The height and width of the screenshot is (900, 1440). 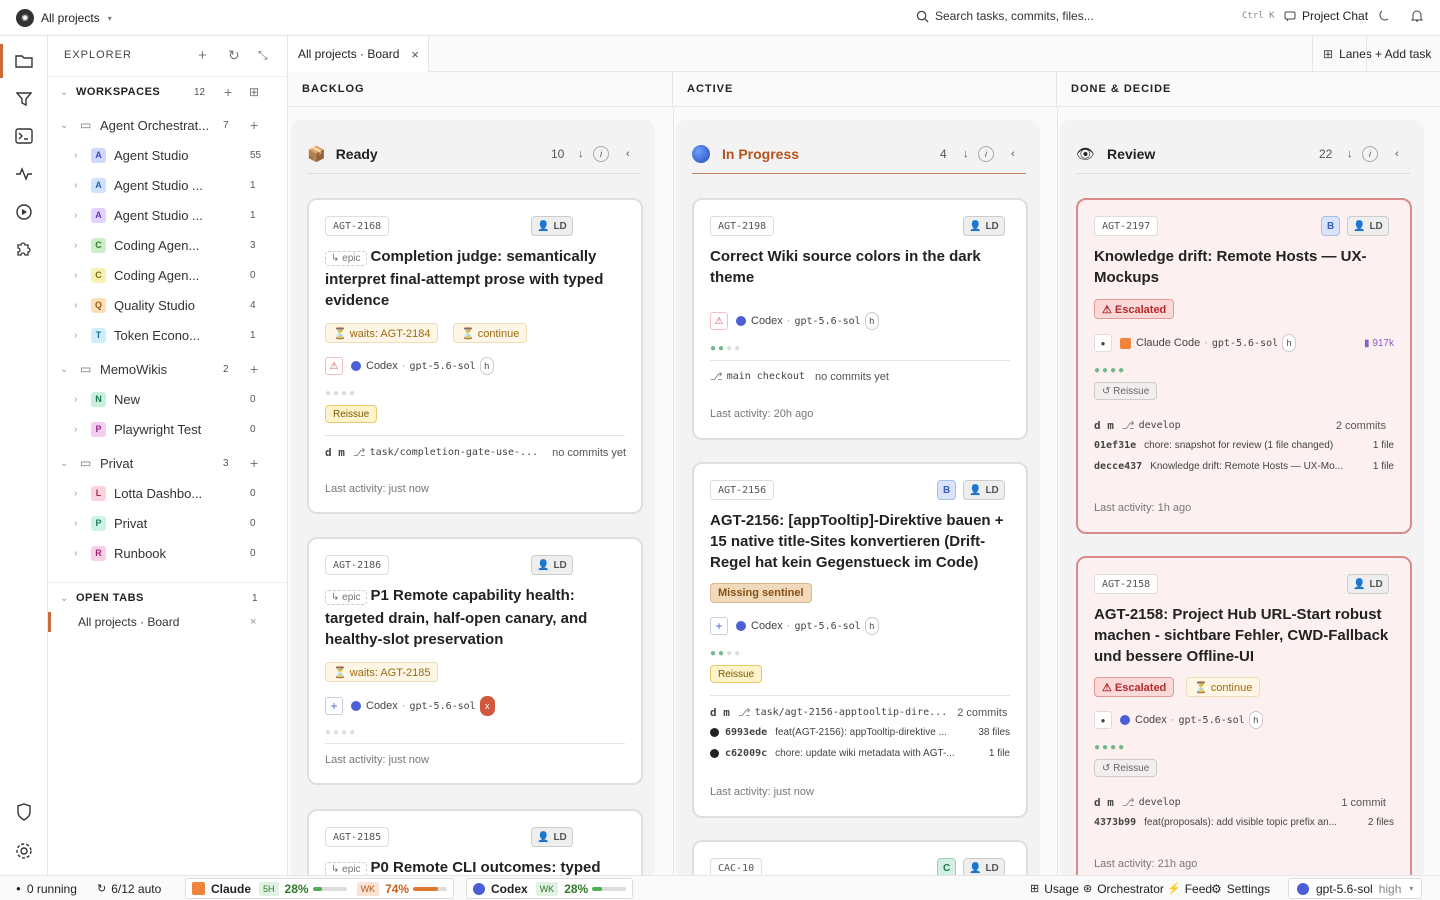 What do you see at coordinates (1110, 370) in the screenshot?
I see `progress-dots: ●●●●` at bounding box center [1110, 370].